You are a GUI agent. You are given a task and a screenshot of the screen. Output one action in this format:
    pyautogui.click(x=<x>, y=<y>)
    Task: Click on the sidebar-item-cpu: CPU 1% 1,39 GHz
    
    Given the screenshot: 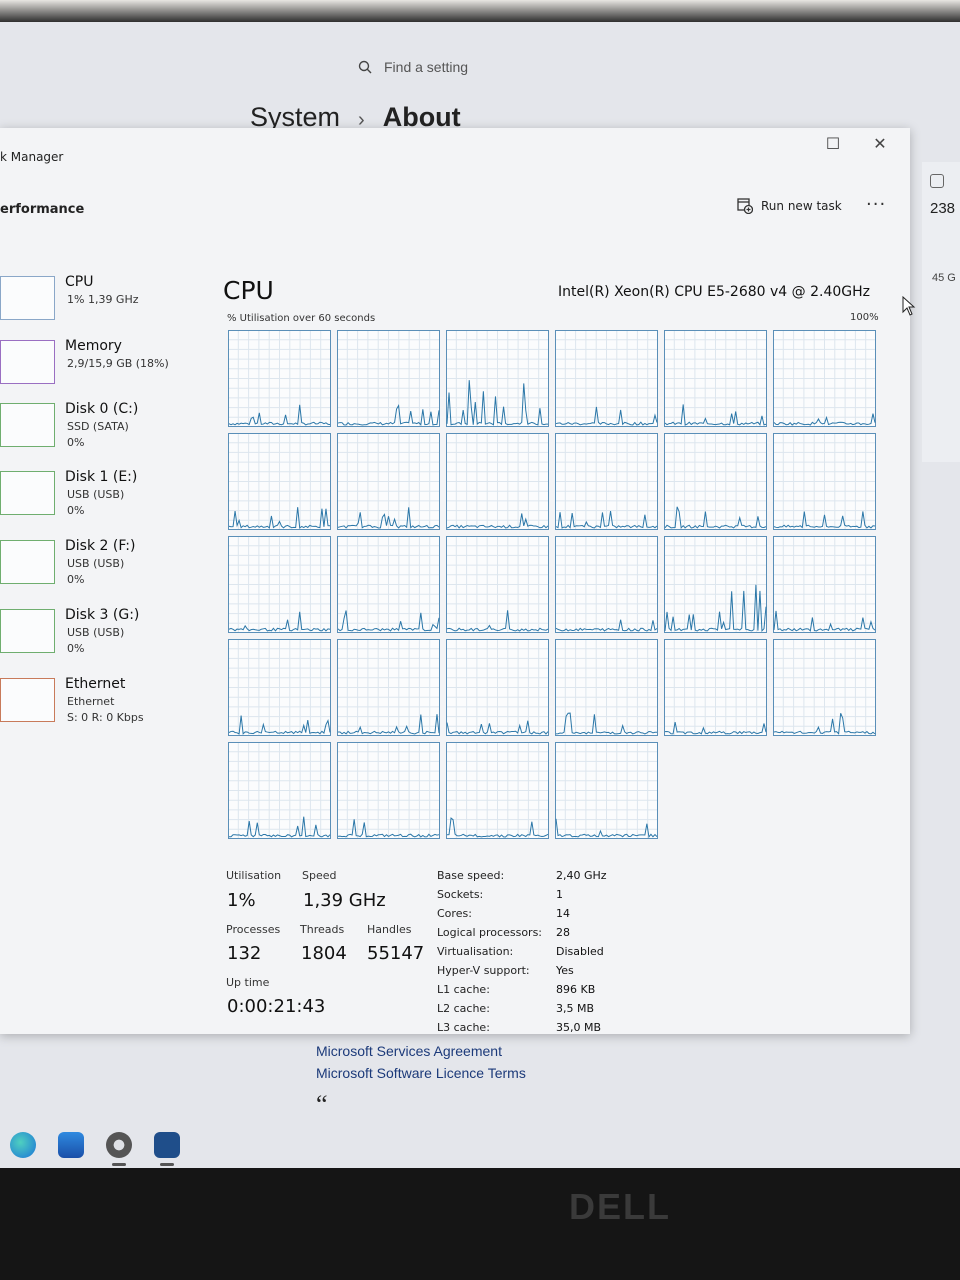 What is the action you would take?
    pyautogui.click(x=105, y=304)
    